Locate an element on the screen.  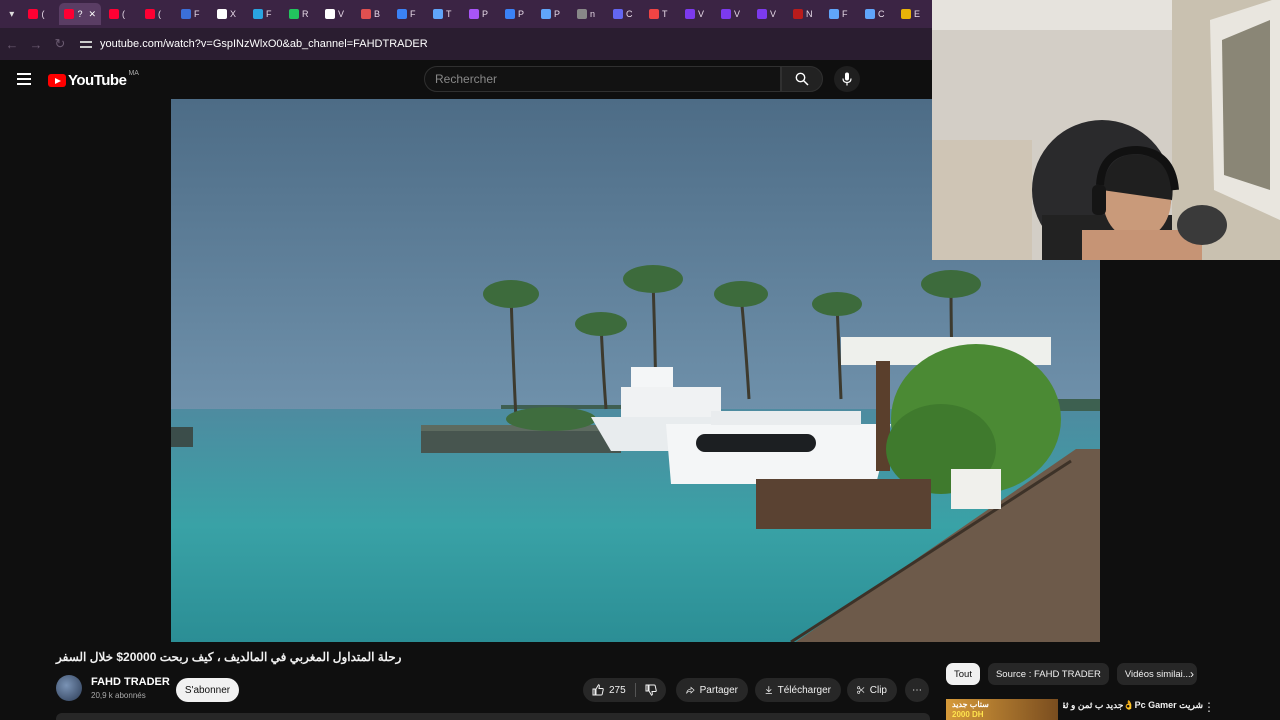
channel-info: FAHD TRADER 20,9 k abonnés is located at coordinates (113, 688).